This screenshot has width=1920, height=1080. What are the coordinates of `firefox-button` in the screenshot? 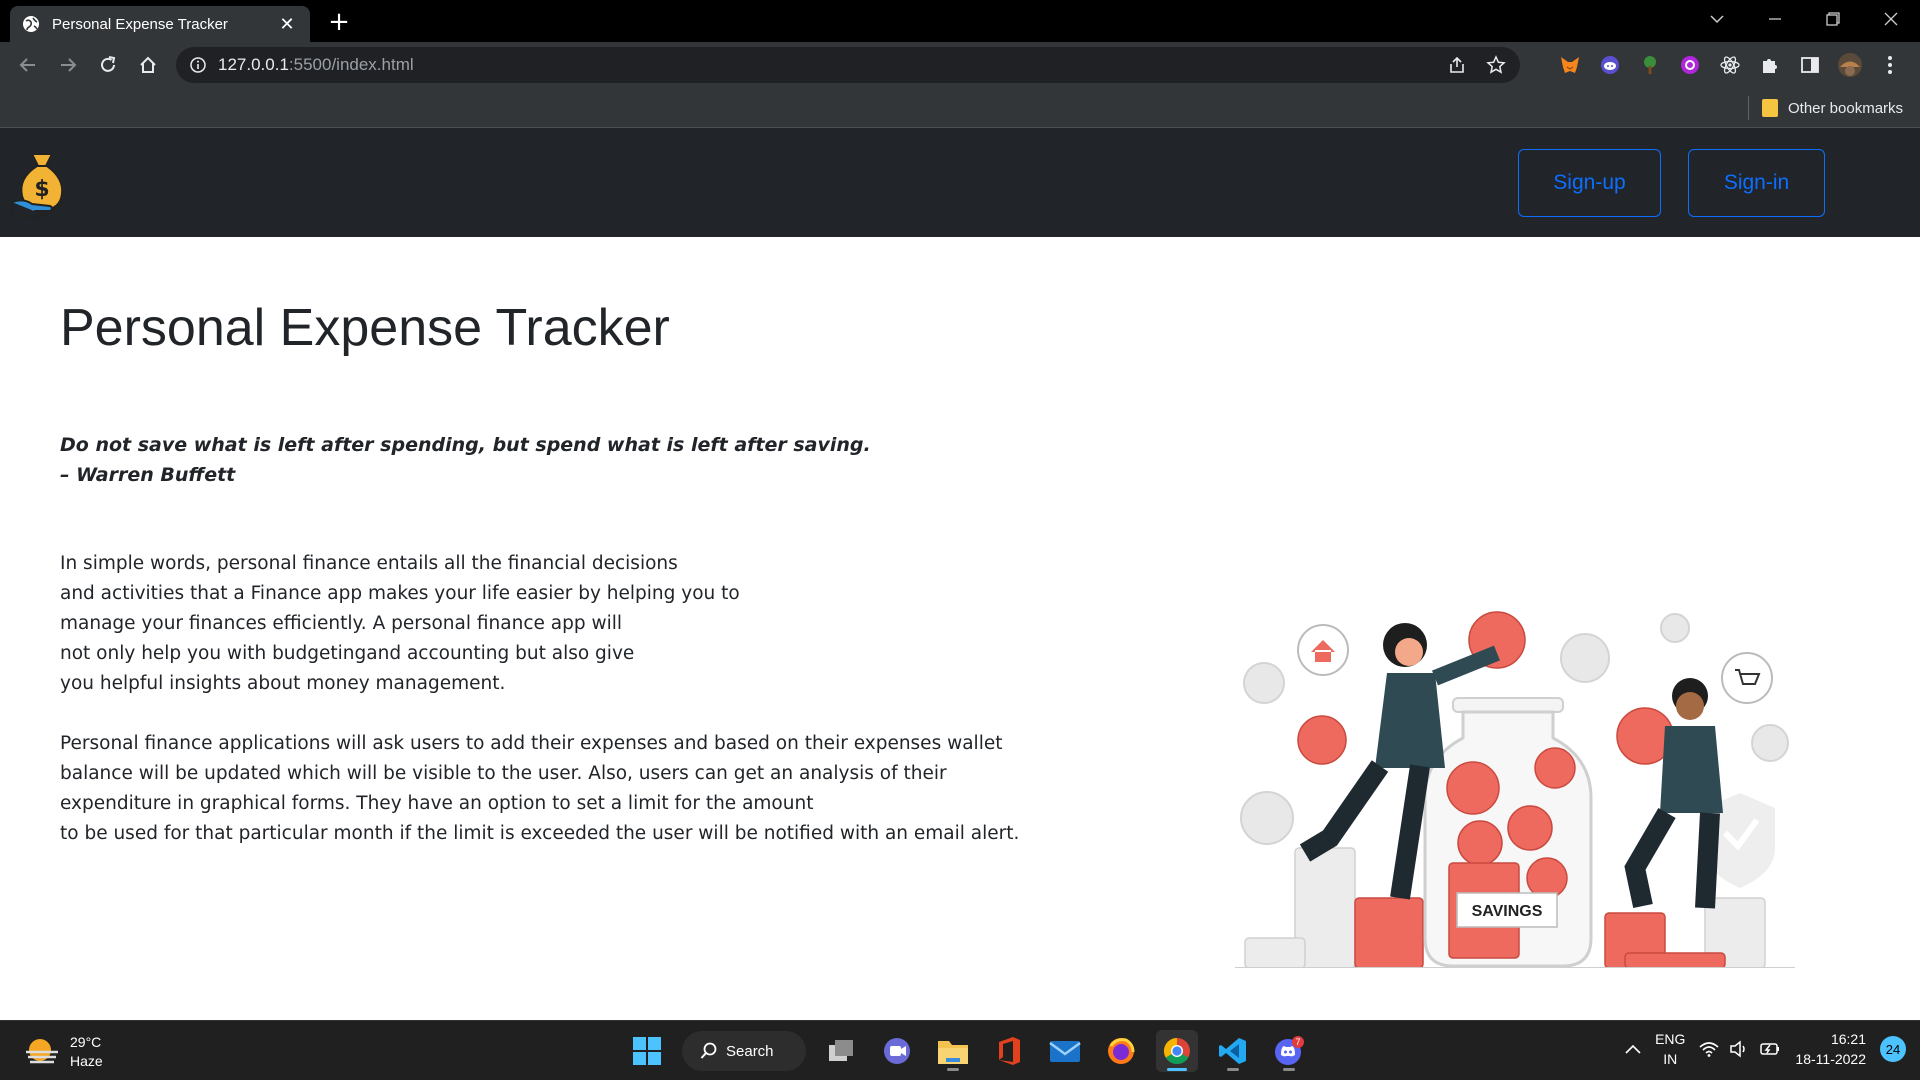 It's located at (1121, 1051).